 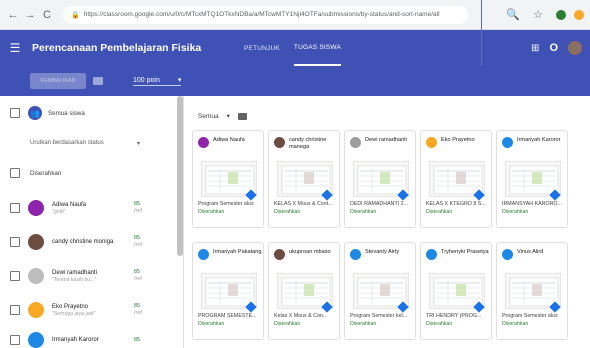 What do you see at coordinates (530, 252) in the screenshot?
I see `student-name: Vinus Alird` at bounding box center [530, 252].